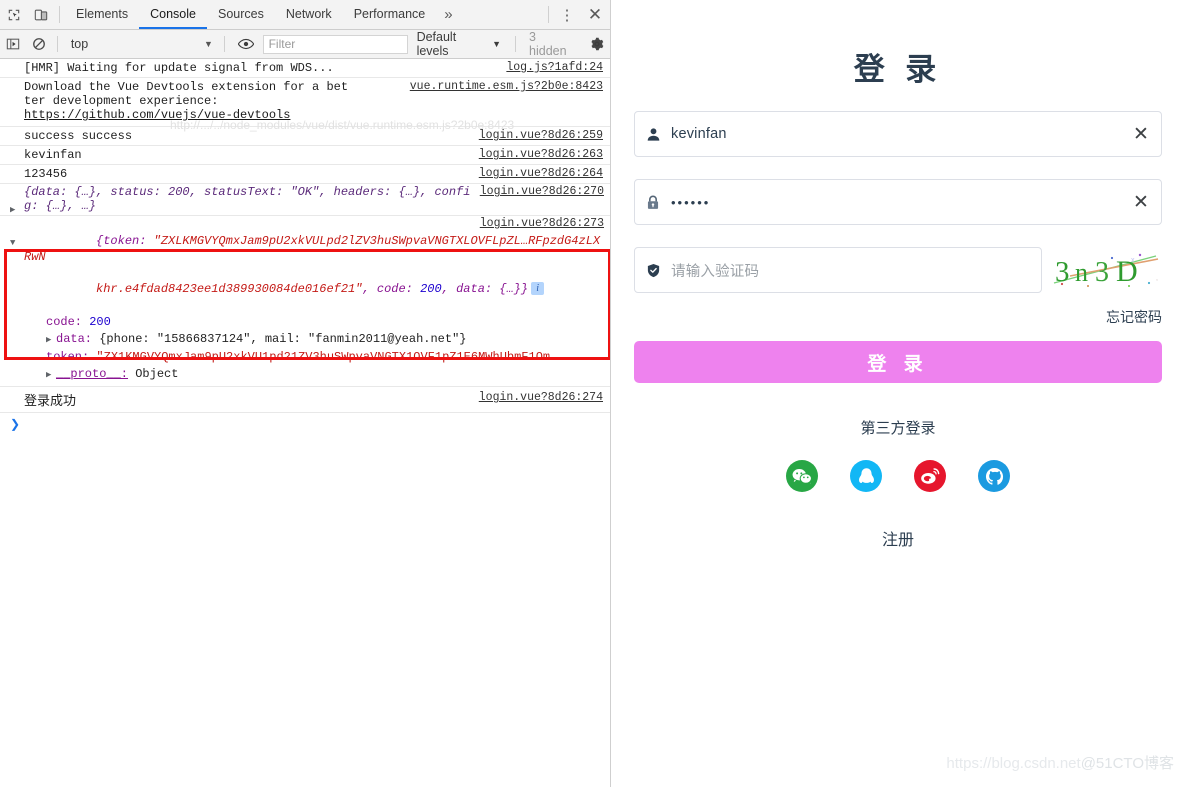  I want to click on close-devtools-icon: ✕, so click(595, 14).